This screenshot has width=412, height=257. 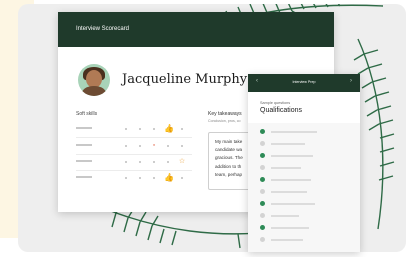 What do you see at coordinates (351, 81) in the screenshot?
I see `chevron-right-icon: ›` at bounding box center [351, 81].